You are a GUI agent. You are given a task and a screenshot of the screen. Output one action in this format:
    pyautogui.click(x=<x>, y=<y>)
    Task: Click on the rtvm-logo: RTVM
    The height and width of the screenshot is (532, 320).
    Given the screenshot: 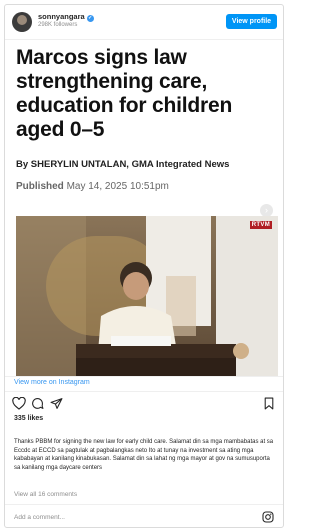 What is the action you would take?
    pyautogui.click(x=260, y=225)
    